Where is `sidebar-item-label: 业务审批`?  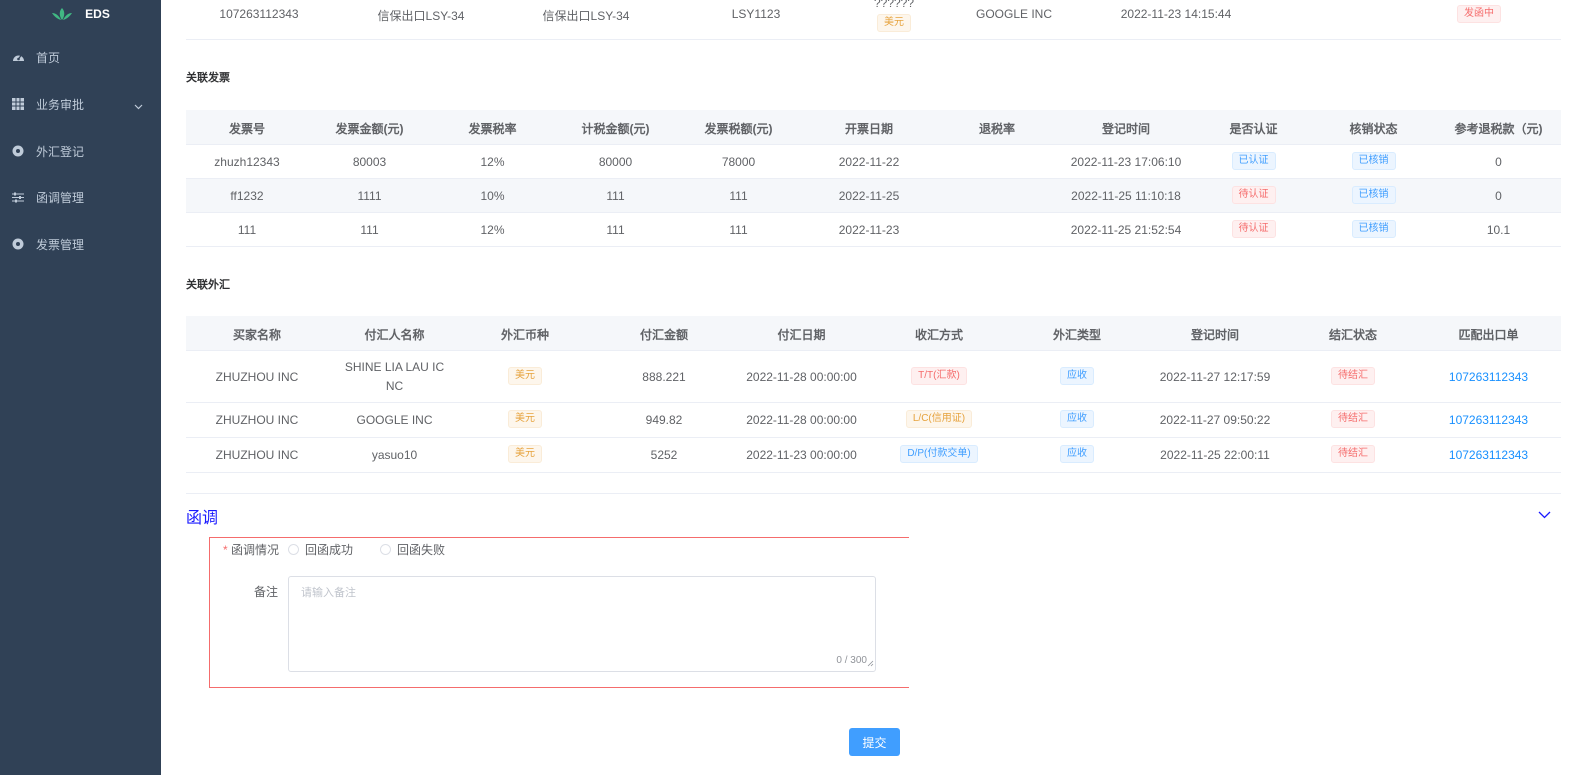 sidebar-item-label: 业务审批 is located at coordinates (60, 104).